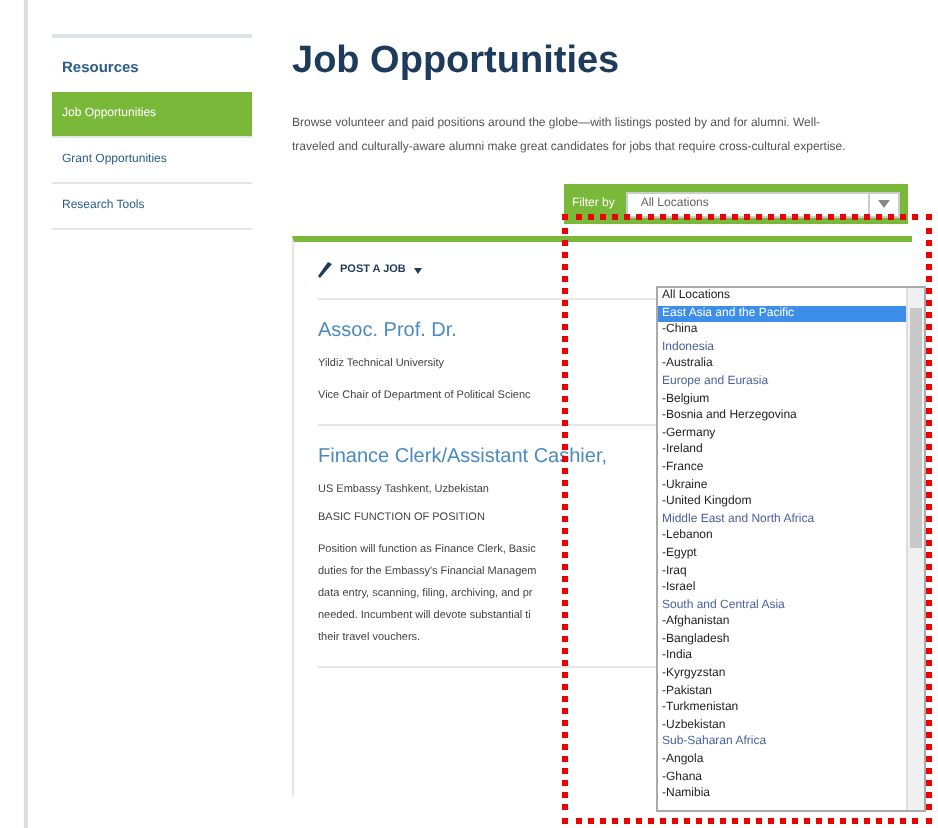  Describe the element at coordinates (325, 270) in the screenshot. I see `pencil-icon` at that location.